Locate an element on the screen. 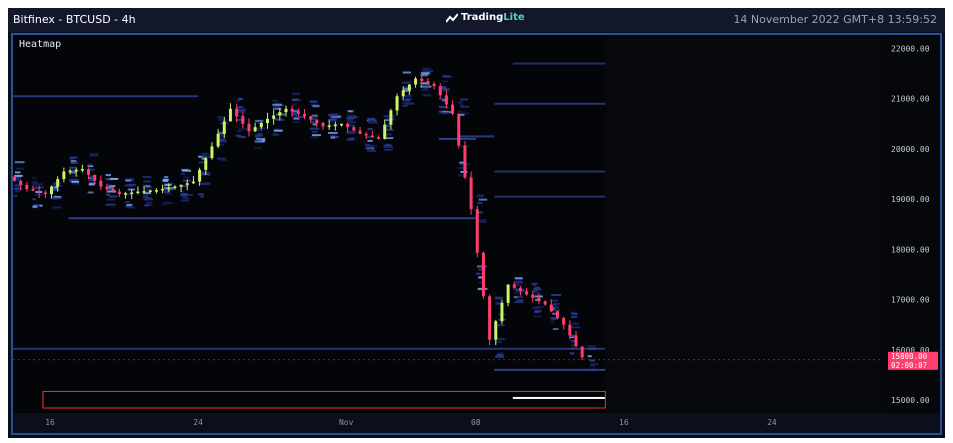  y-tick-label: 21000.00 is located at coordinates (910, 99).